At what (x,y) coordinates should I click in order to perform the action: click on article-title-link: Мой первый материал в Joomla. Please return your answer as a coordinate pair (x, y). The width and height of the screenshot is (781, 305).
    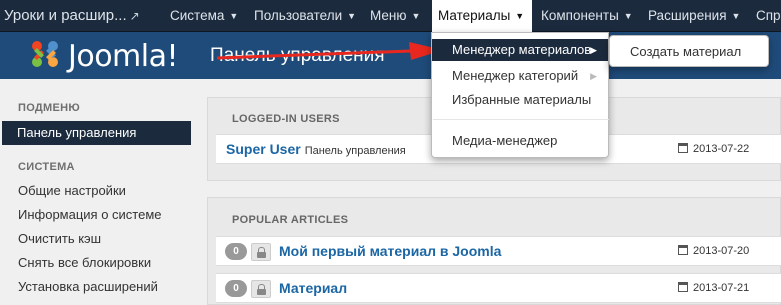
    Looking at the image, I should click on (390, 251).